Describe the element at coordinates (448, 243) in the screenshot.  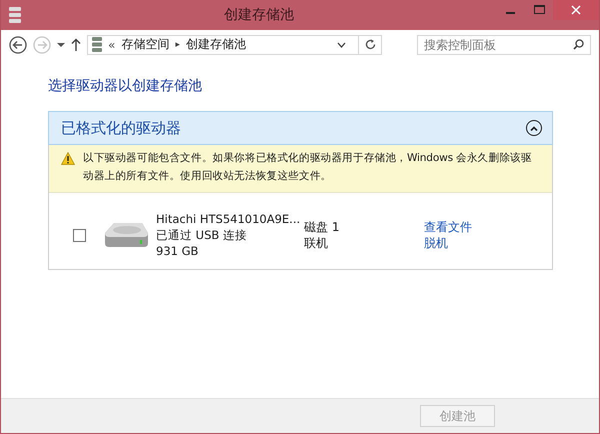
I see `drive-link: 脱机` at that location.